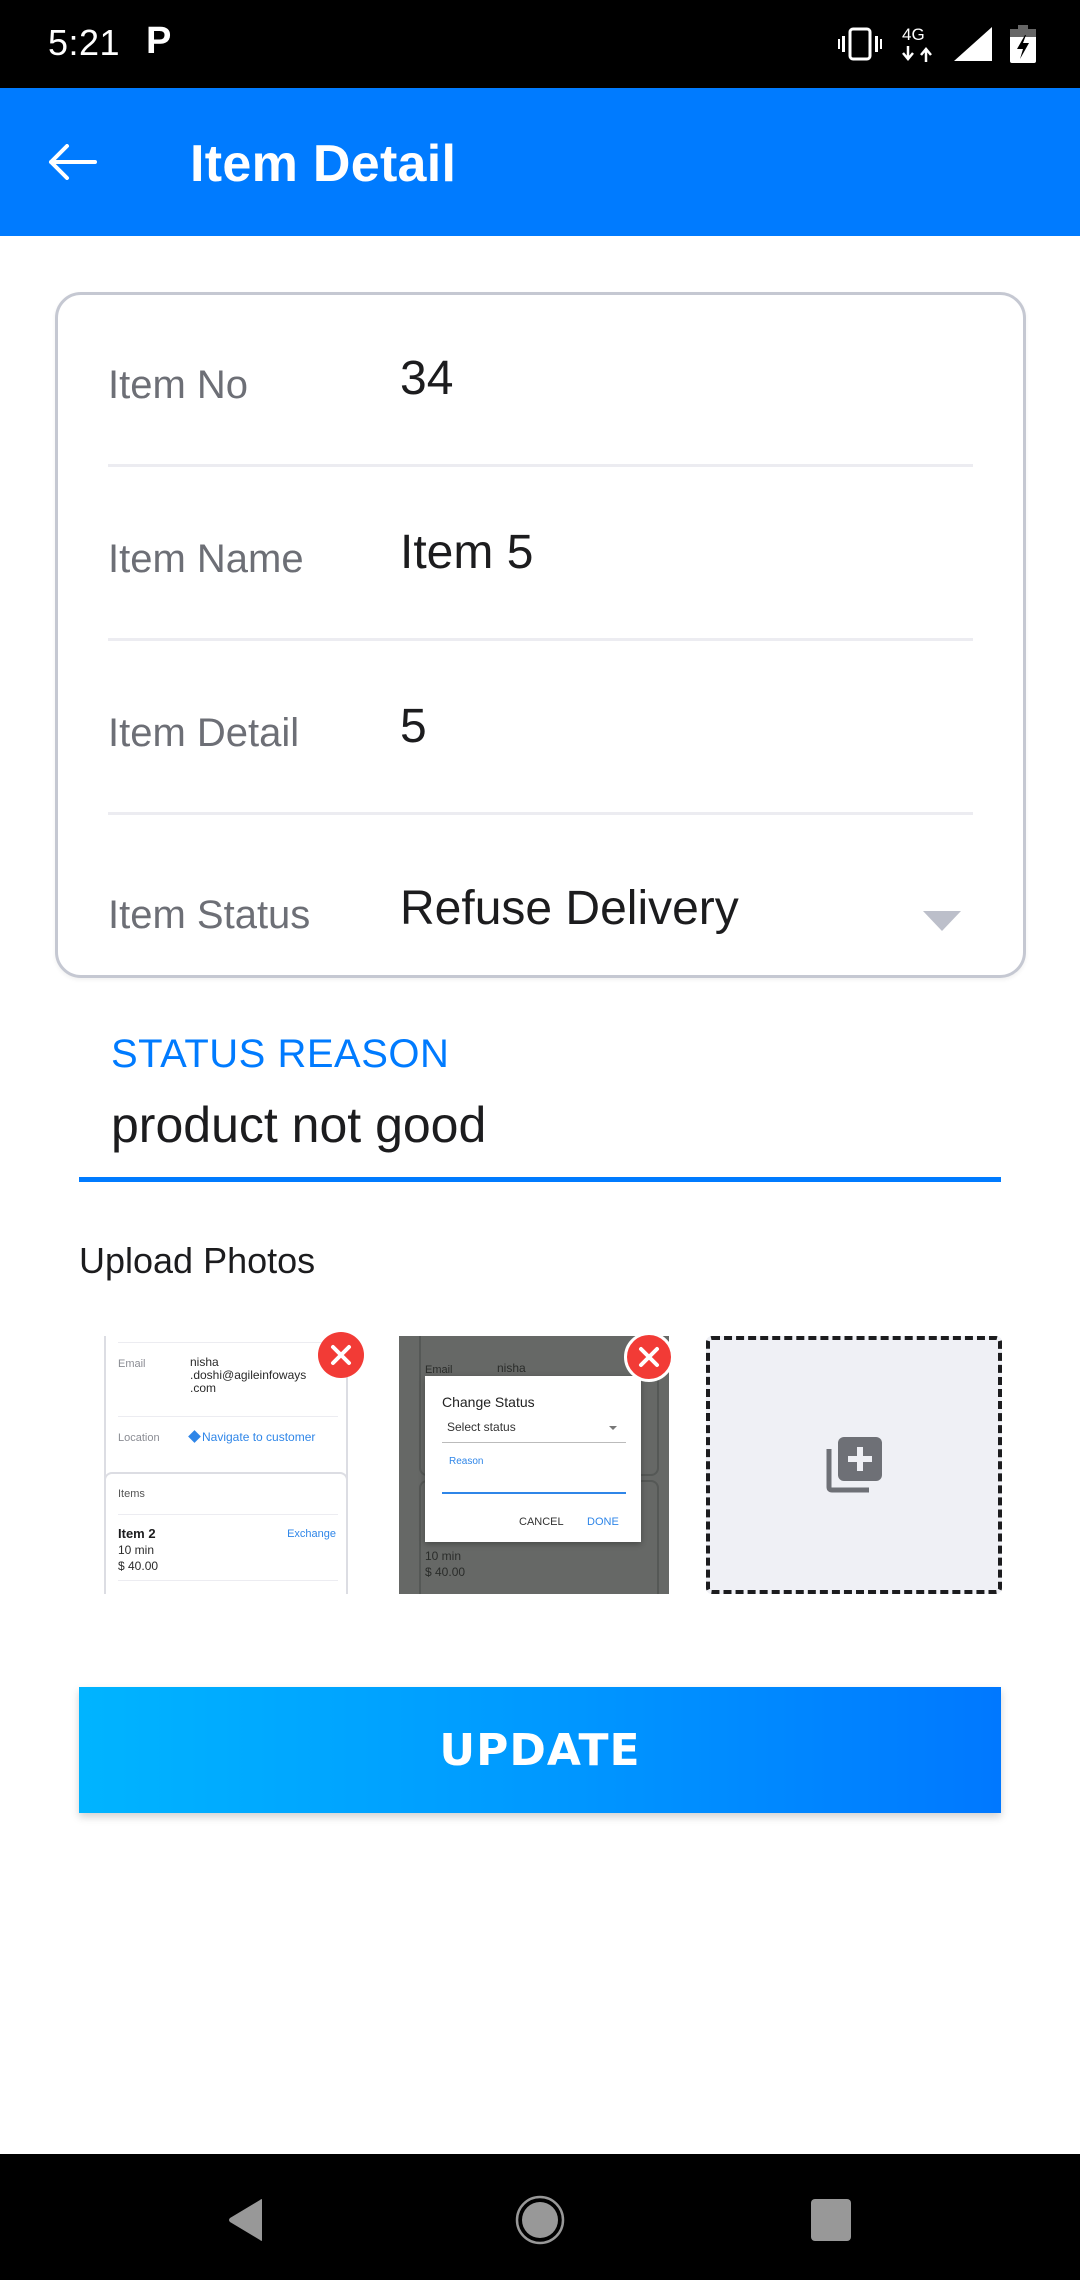 The image size is (1080, 2280). What do you see at coordinates (259, 1437) in the screenshot?
I see `mini-navigate-text: Navigate to customer` at bounding box center [259, 1437].